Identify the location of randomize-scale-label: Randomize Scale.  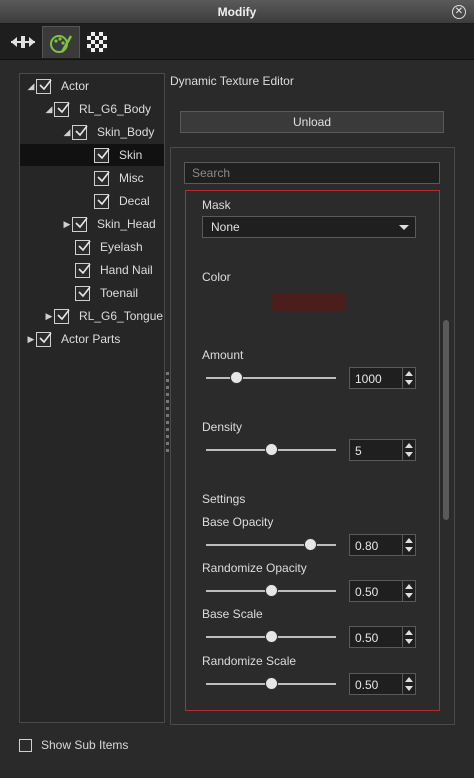
(249, 661).